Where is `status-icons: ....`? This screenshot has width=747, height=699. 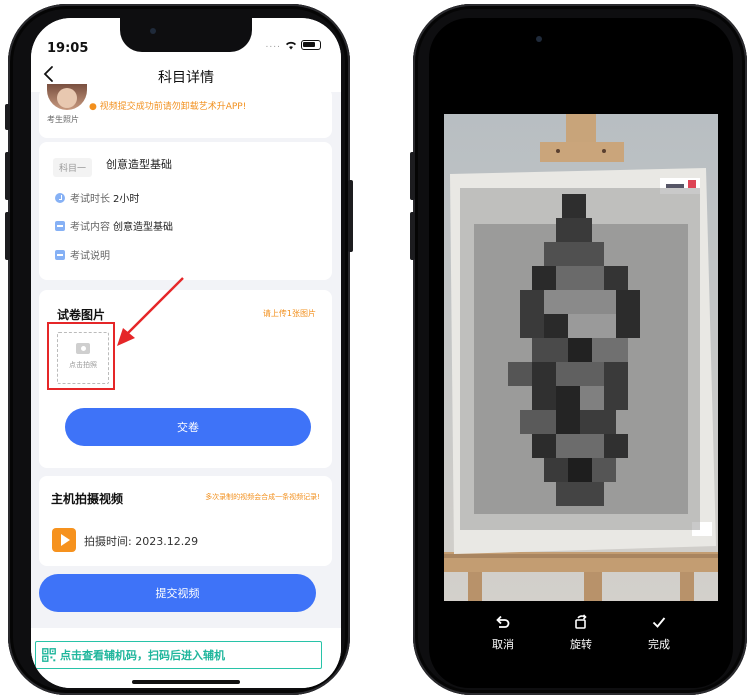 status-icons: .... is located at coordinates (293, 45).